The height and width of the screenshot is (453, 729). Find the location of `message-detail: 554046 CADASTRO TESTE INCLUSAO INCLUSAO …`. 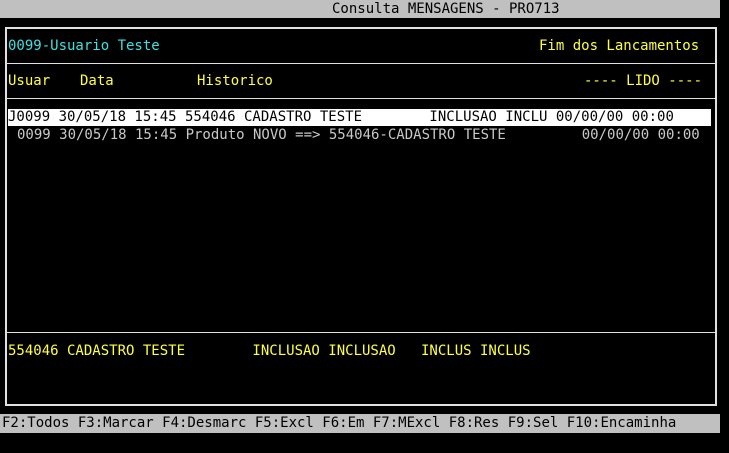

message-detail: 554046 CADASTRO TESTE INCLUSAO INCLUSAO … is located at coordinates (269, 351).